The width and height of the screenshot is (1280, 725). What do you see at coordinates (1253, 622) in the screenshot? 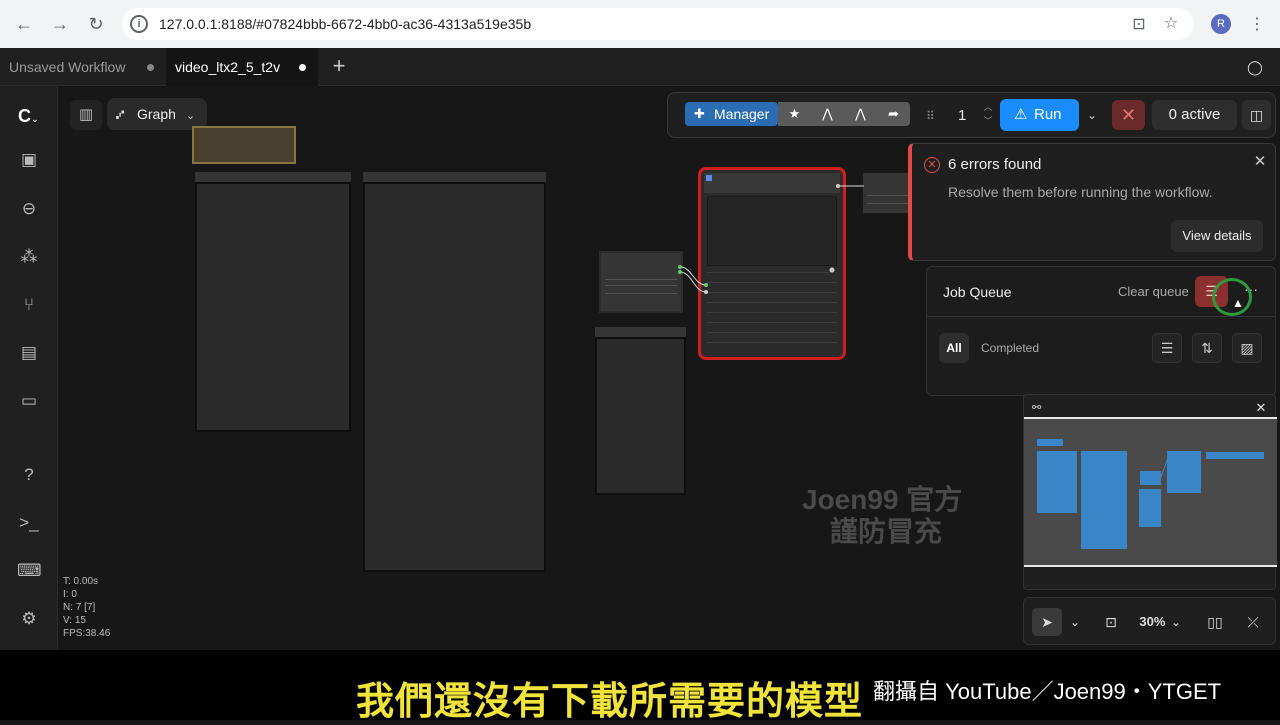
I see `hide-links-icon: ⤫` at bounding box center [1253, 622].